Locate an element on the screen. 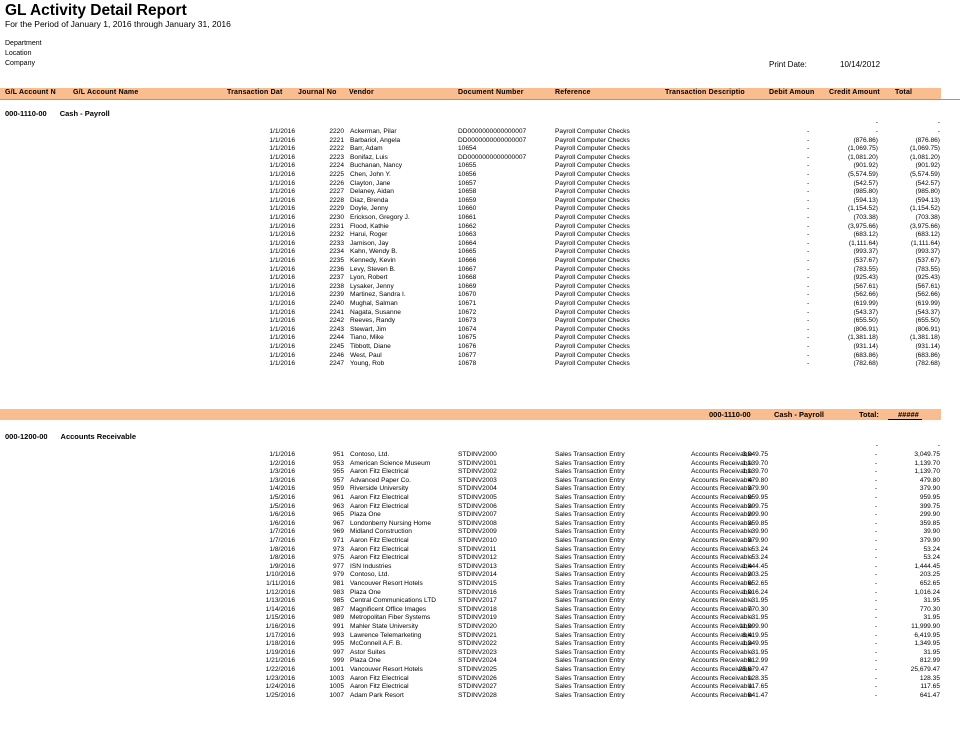 The height and width of the screenshot is (733, 960). debit-amount: 25,679.47 is located at coordinates (753, 669).